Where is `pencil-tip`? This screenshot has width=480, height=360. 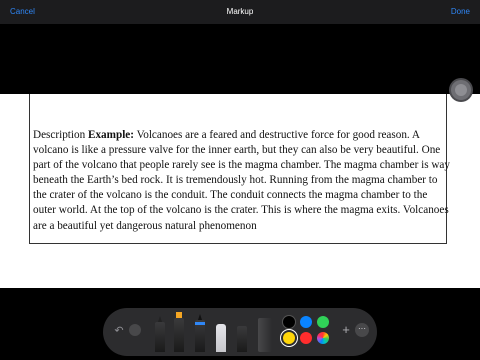
pencil-tip is located at coordinates (200, 317).